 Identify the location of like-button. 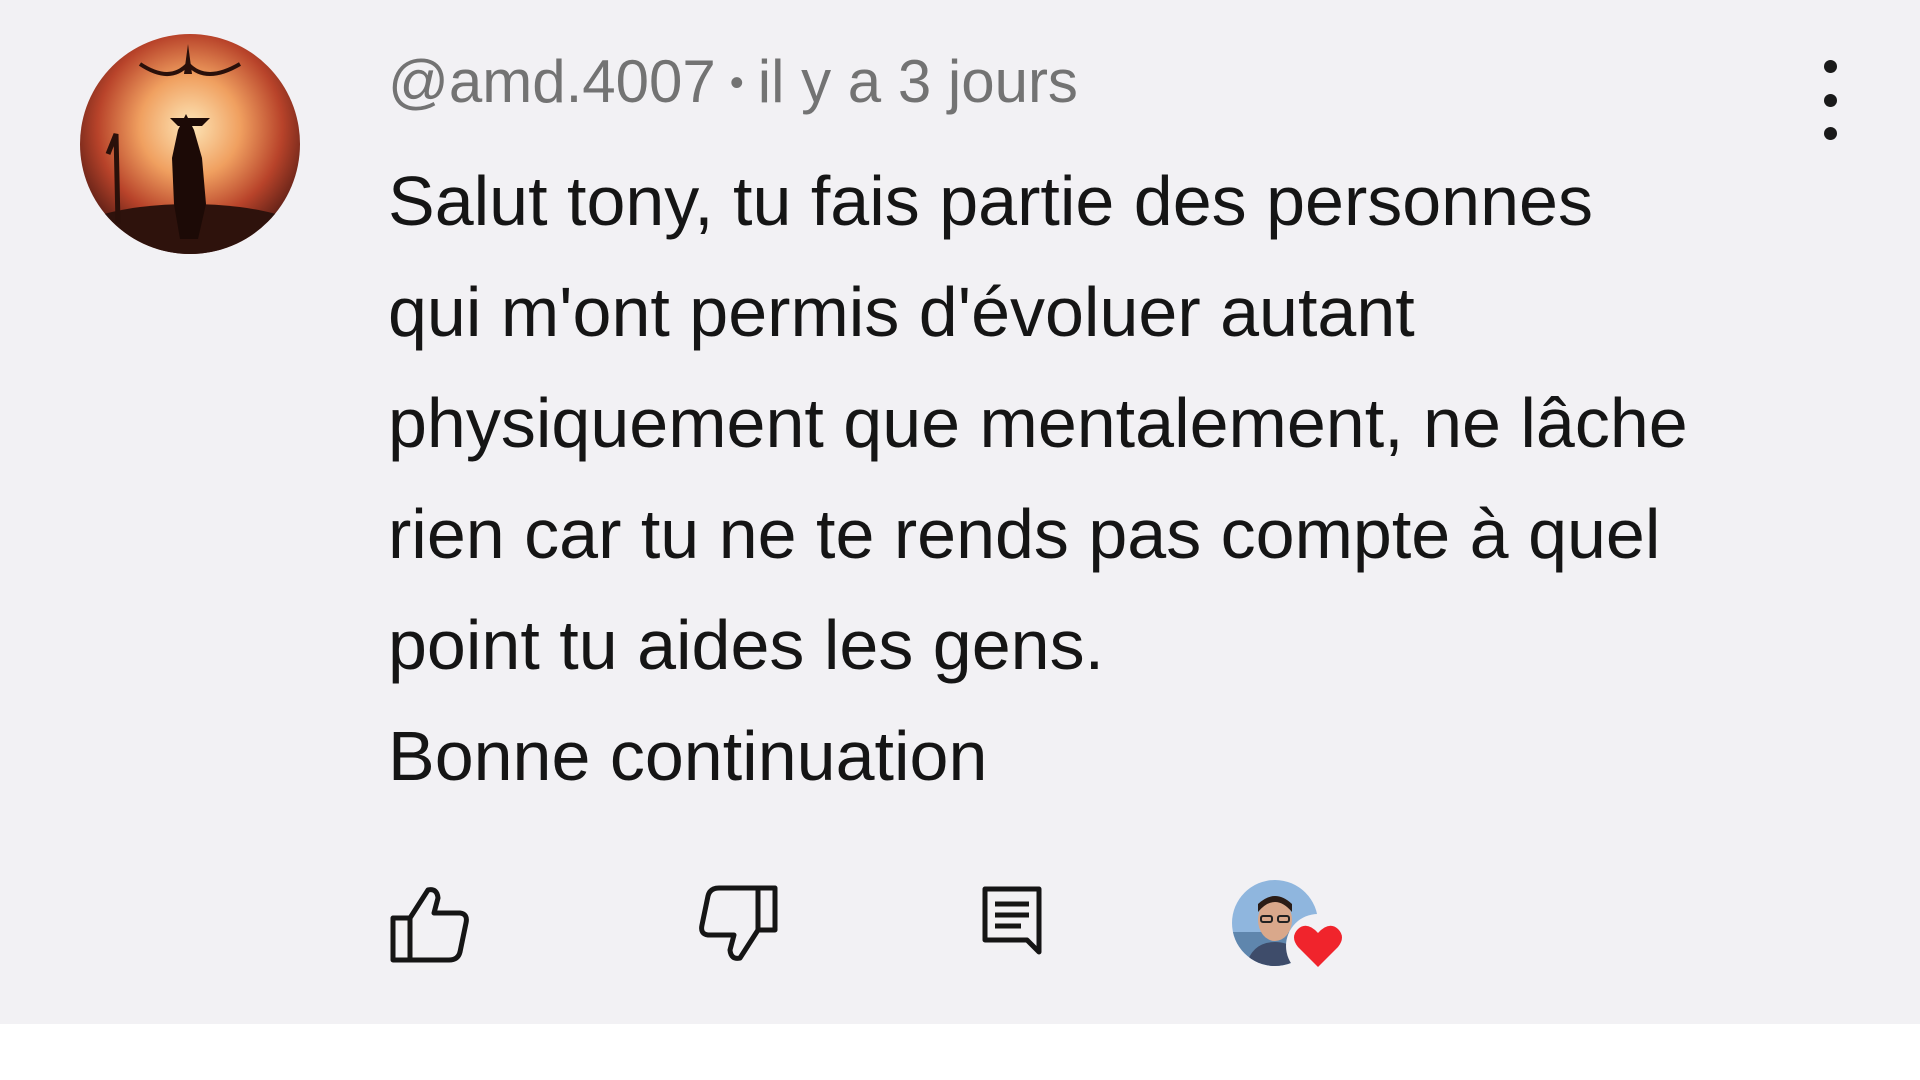
(430, 924).